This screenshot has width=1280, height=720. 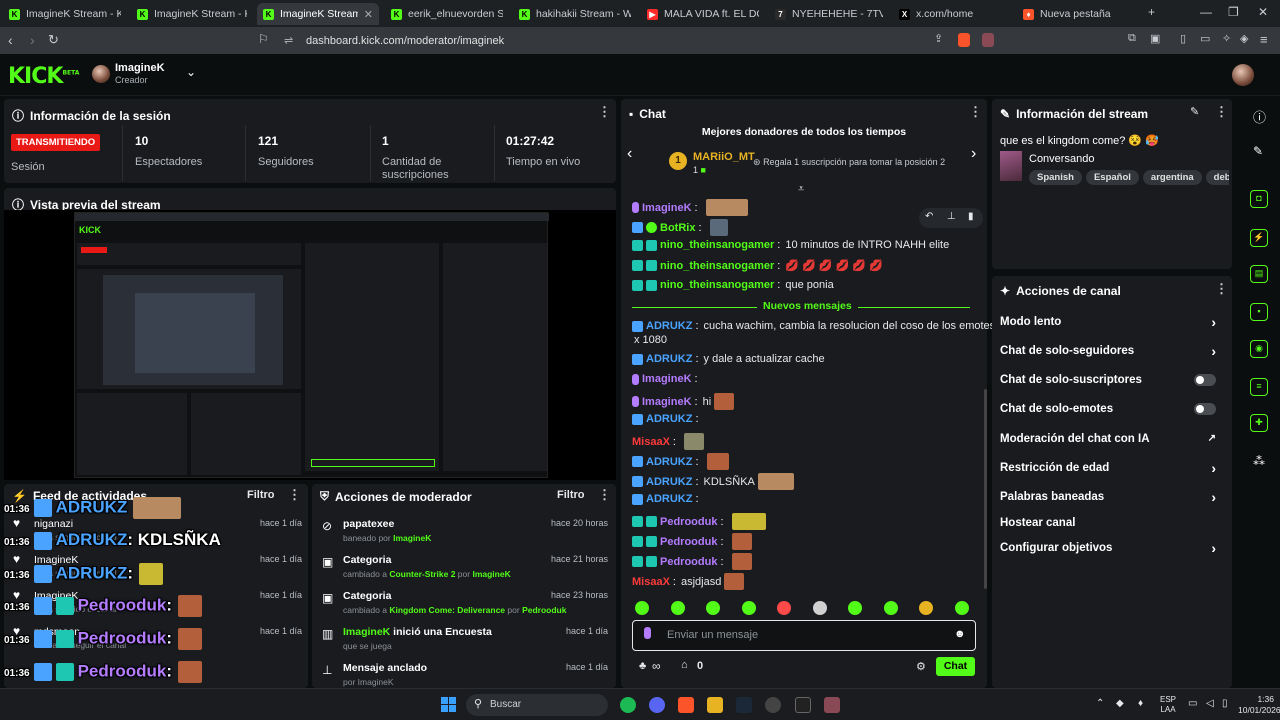 I want to click on close-window-button: ✕, so click(x=1263, y=12).